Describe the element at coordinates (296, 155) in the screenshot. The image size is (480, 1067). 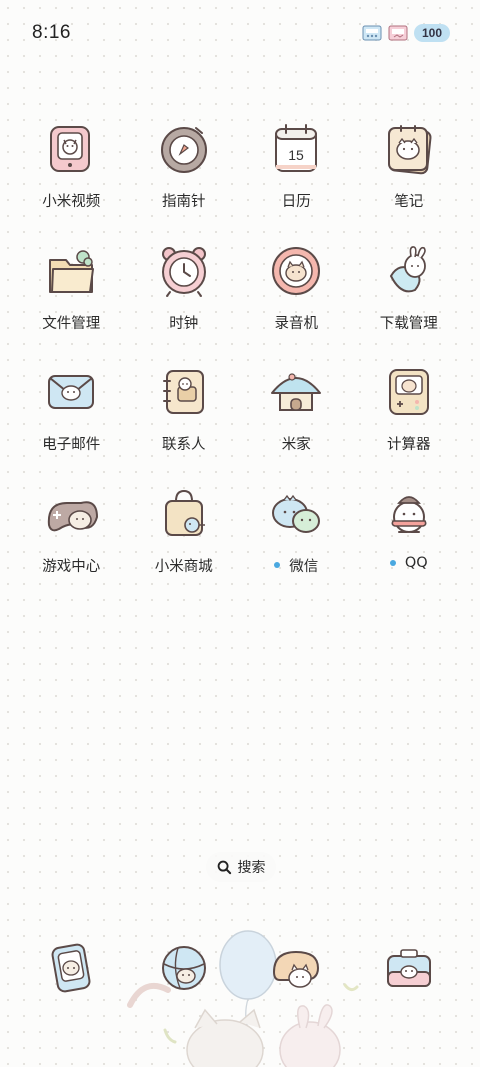
I see `calendar-day: 15` at that location.